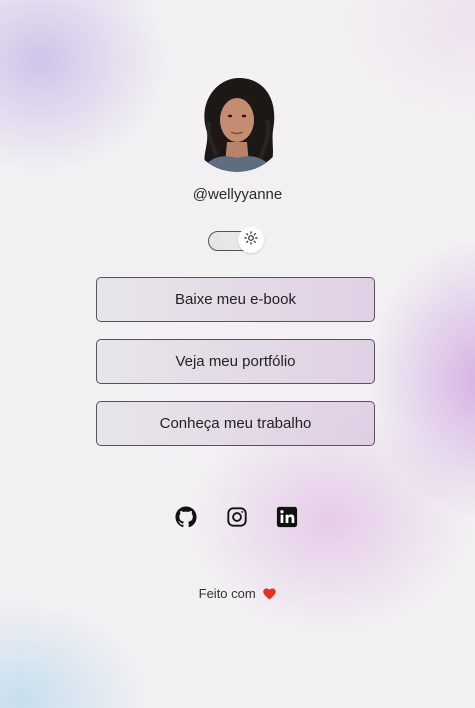 This screenshot has width=475, height=708. What do you see at coordinates (235, 299) in the screenshot?
I see `ebook-link-button: Baixe meu e-book` at bounding box center [235, 299].